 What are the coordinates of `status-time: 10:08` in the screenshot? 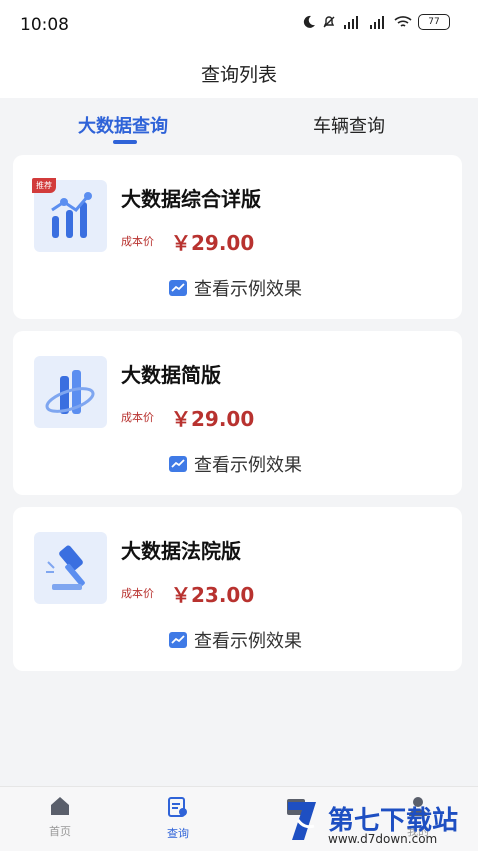 It's located at (44, 25).